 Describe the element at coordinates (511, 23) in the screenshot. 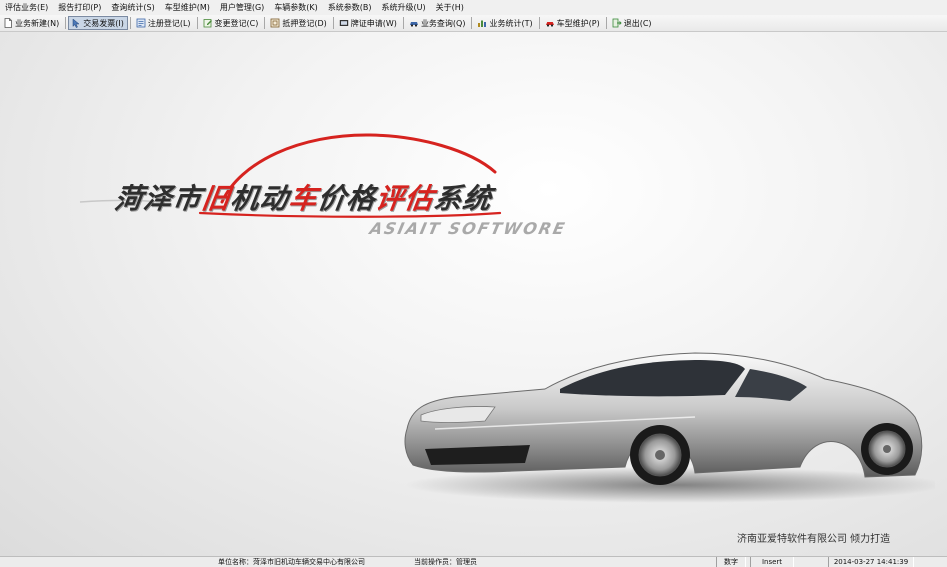

I see `business-statistics-label: 业务统计(T)` at that location.